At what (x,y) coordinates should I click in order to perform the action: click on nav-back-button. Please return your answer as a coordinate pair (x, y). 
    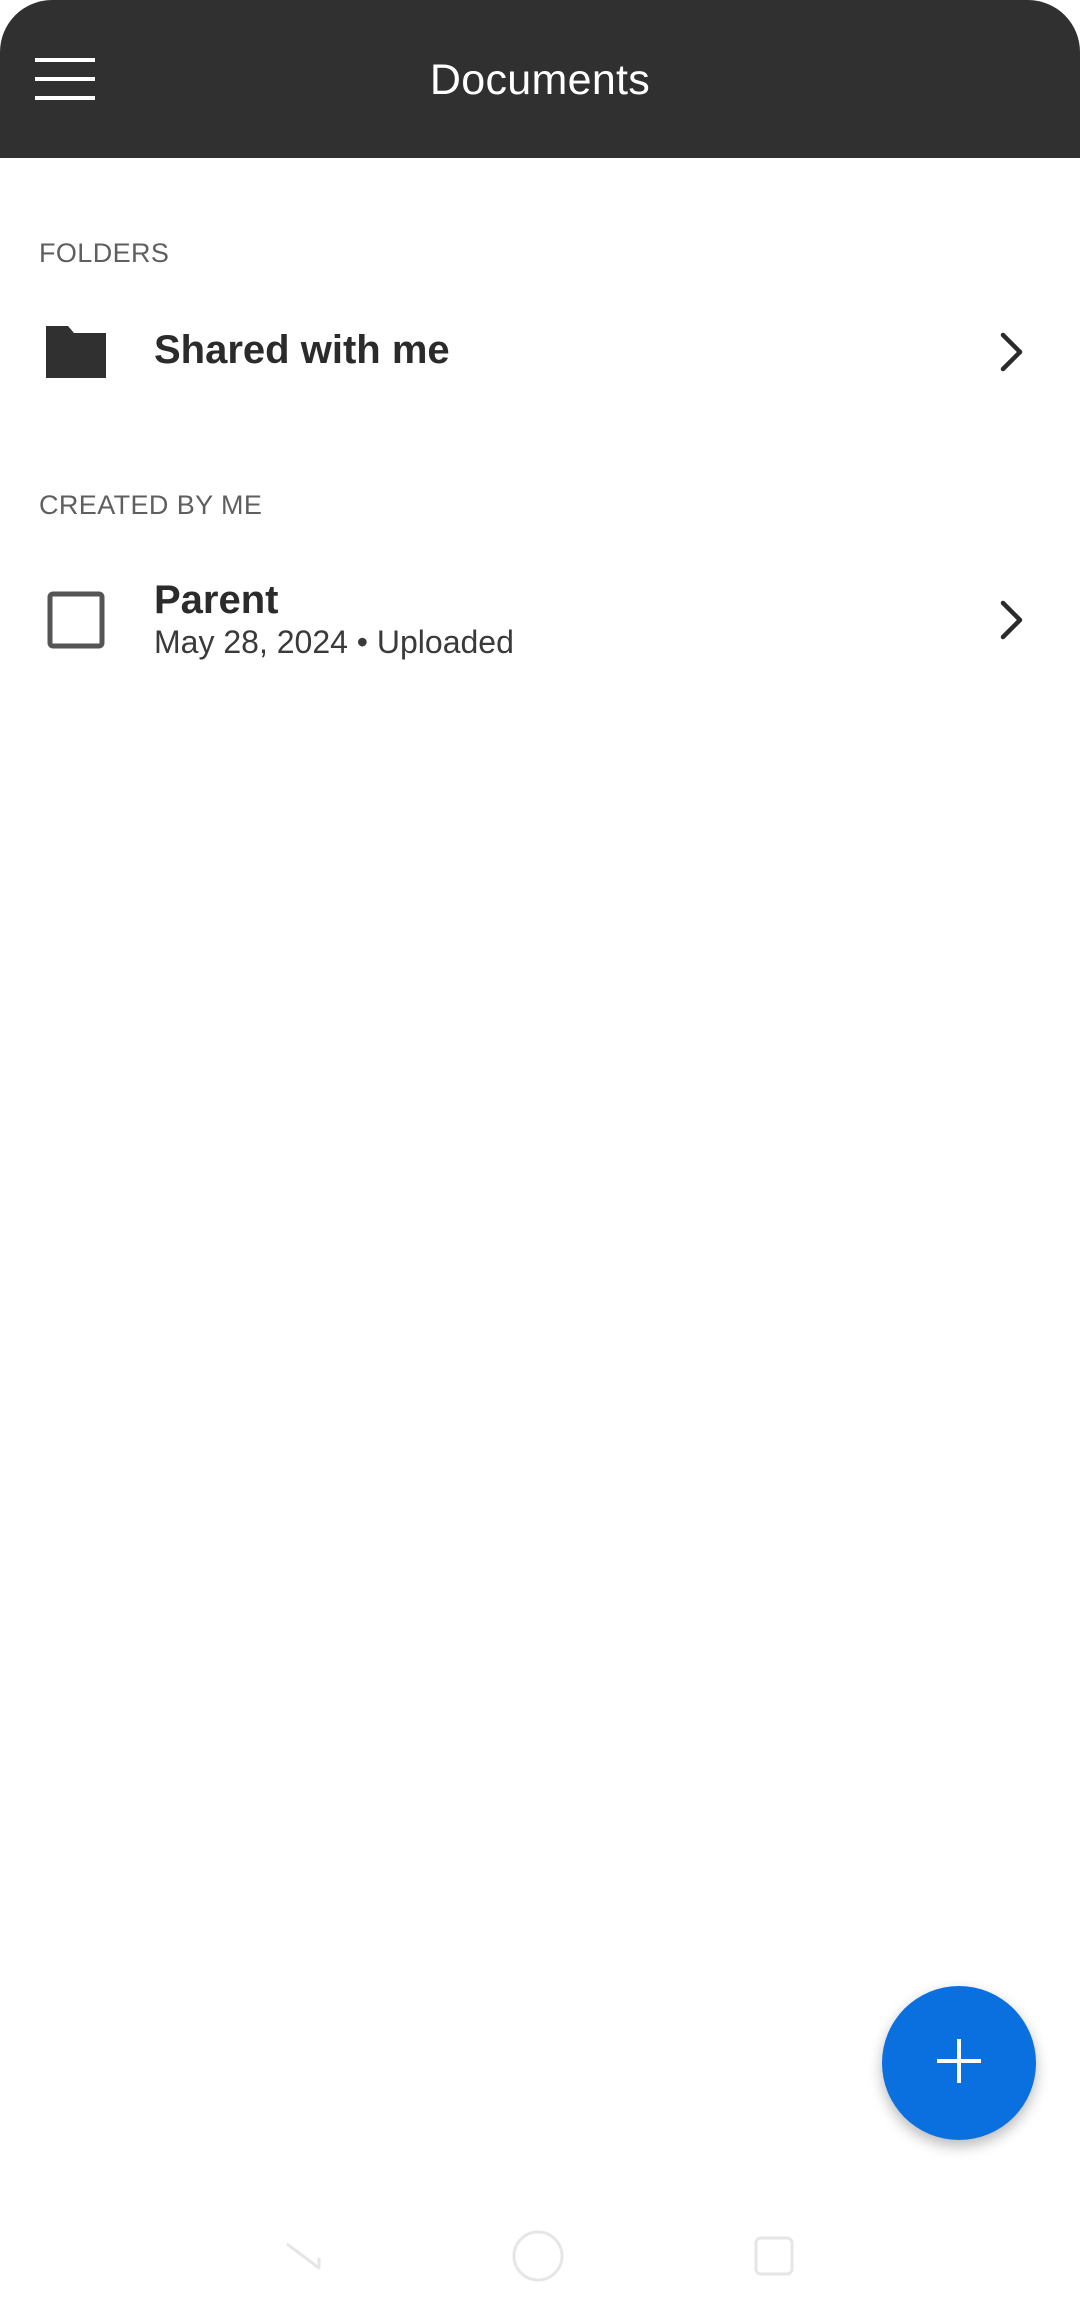
    Looking at the image, I should click on (304, 2258).